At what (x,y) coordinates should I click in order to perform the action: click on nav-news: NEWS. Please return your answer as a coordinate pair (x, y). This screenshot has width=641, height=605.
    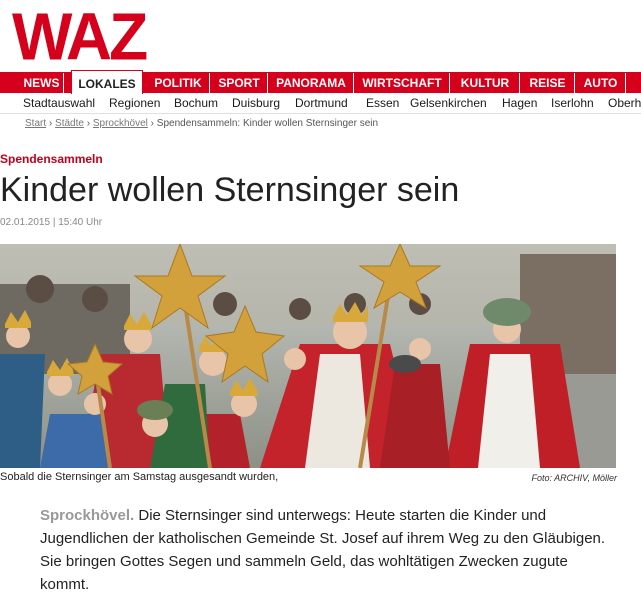
    Looking at the image, I should click on (42, 83).